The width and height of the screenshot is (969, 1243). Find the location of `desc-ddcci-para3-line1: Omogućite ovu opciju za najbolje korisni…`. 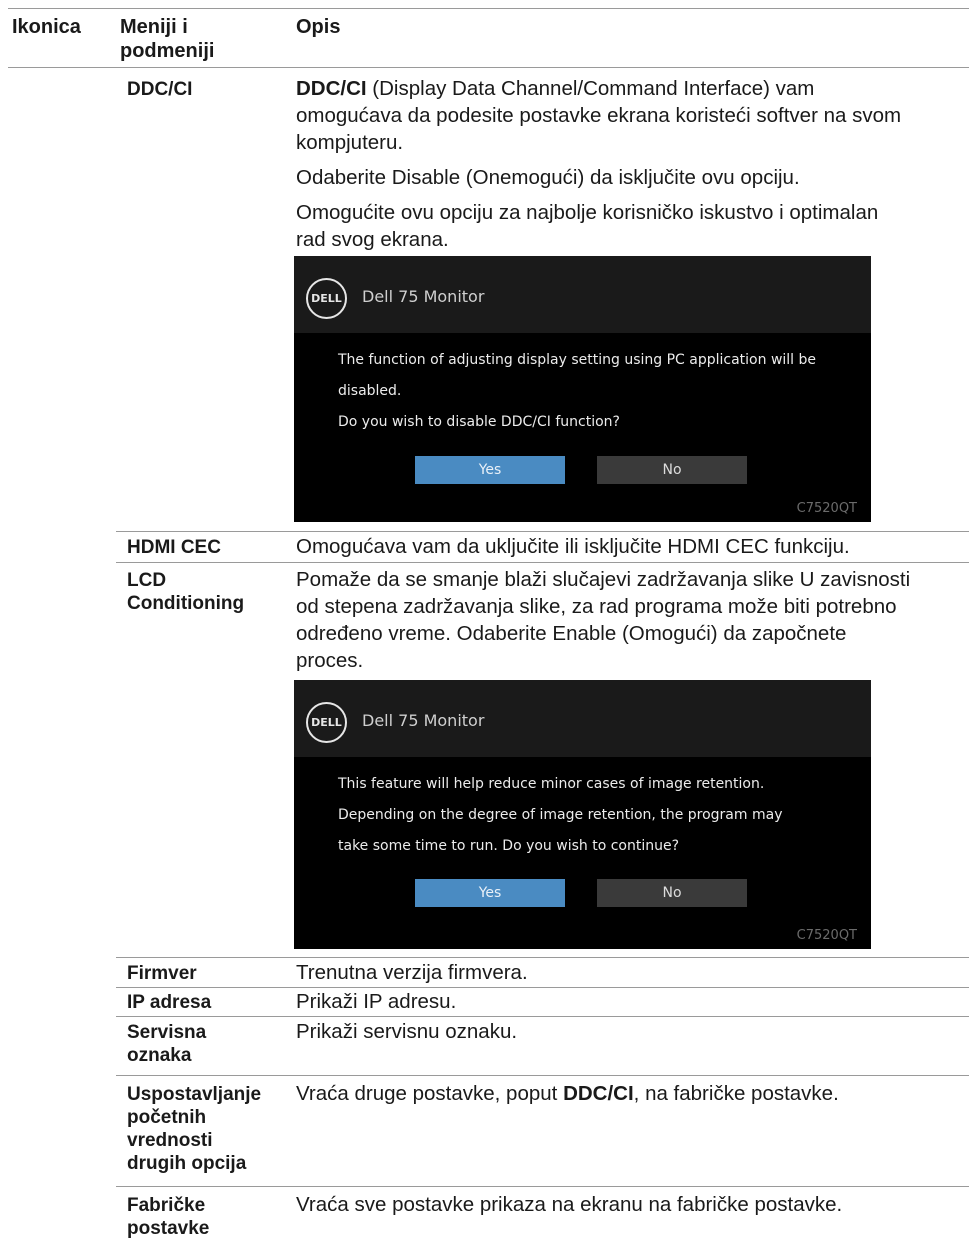

desc-ddcci-para3-line1: Omogućite ovu opciju za najbolje korisni… is located at coordinates (587, 212).